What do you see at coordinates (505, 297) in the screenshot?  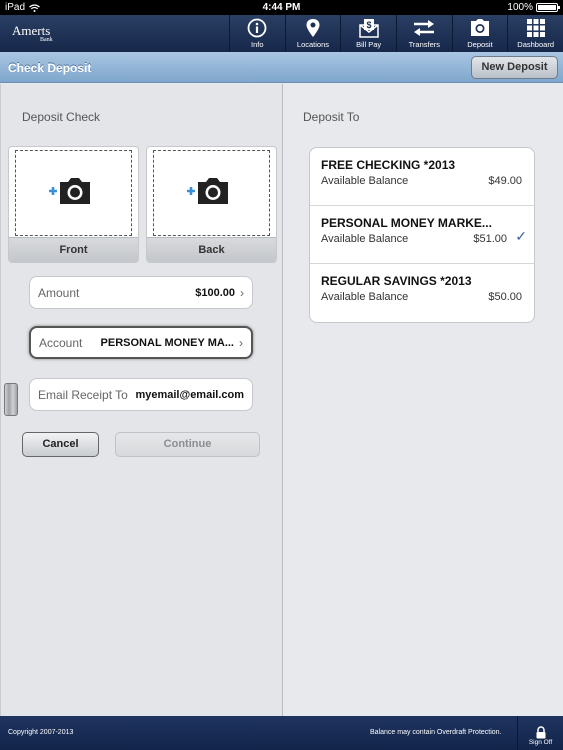 I see `balance-value: $50.00` at bounding box center [505, 297].